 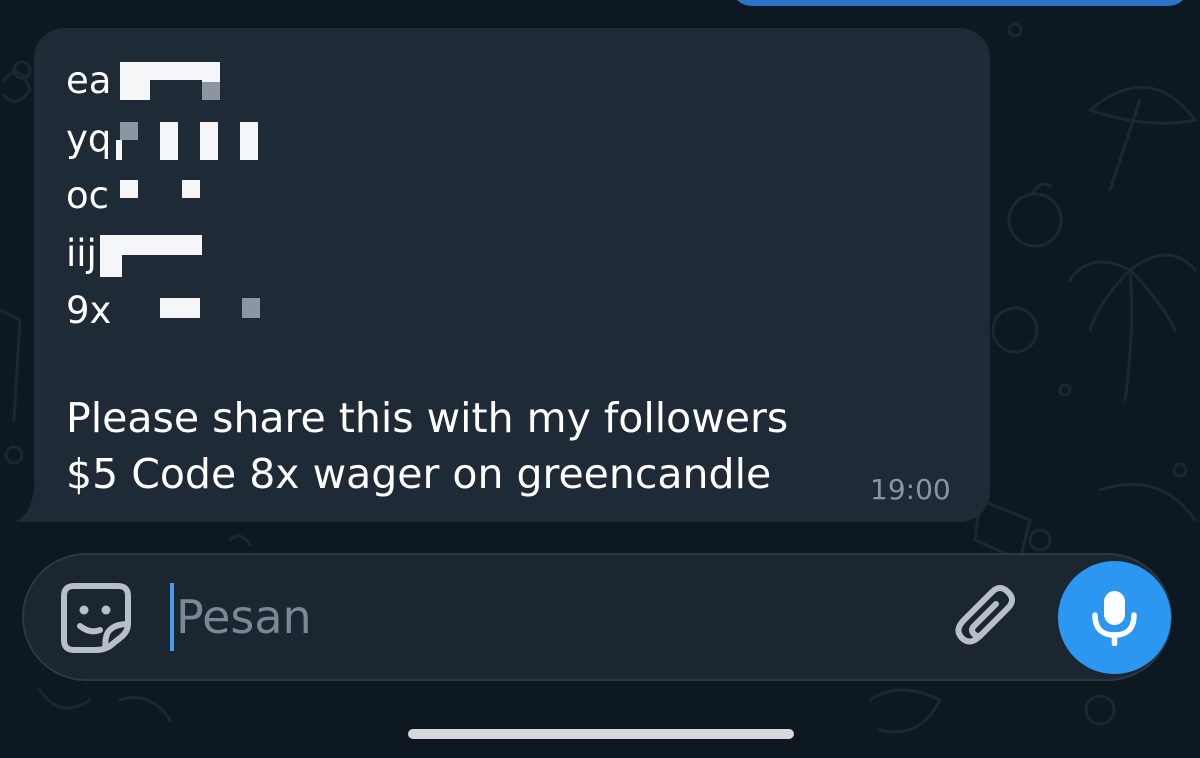 What do you see at coordinates (985, 618) in the screenshot?
I see `paperclip-icon` at bounding box center [985, 618].